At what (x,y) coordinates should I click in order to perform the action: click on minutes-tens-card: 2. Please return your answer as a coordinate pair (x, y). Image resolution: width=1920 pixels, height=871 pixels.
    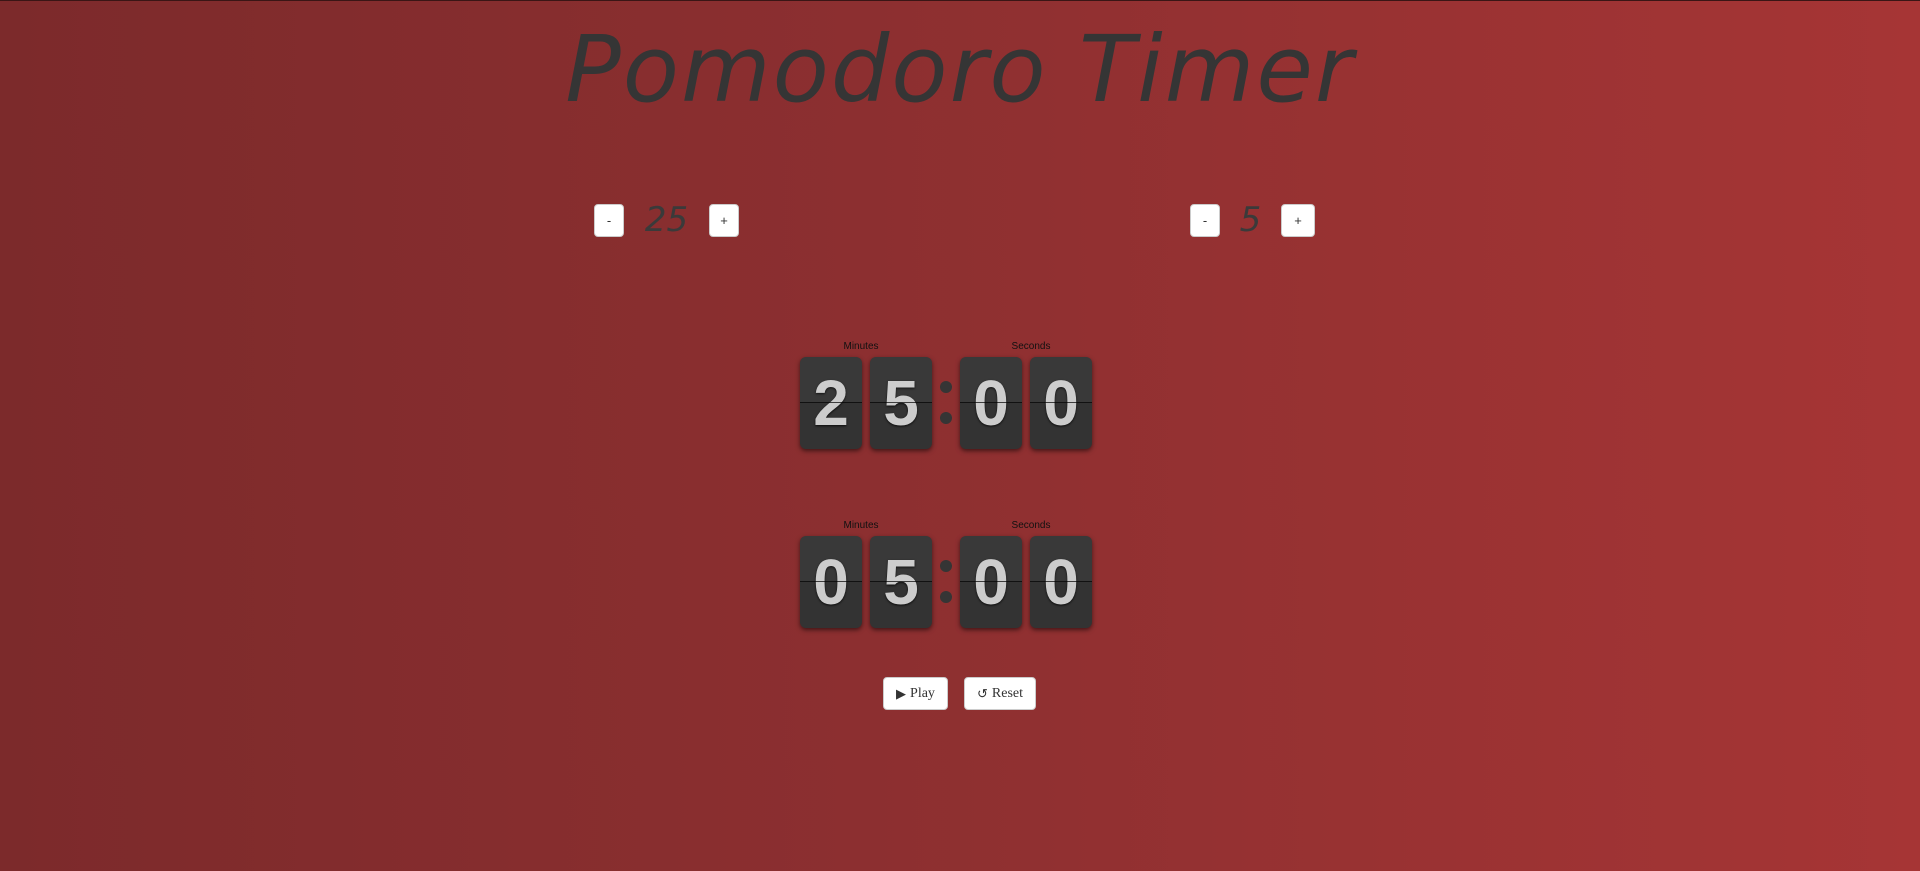
    Looking at the image, I should click on (831, 403).